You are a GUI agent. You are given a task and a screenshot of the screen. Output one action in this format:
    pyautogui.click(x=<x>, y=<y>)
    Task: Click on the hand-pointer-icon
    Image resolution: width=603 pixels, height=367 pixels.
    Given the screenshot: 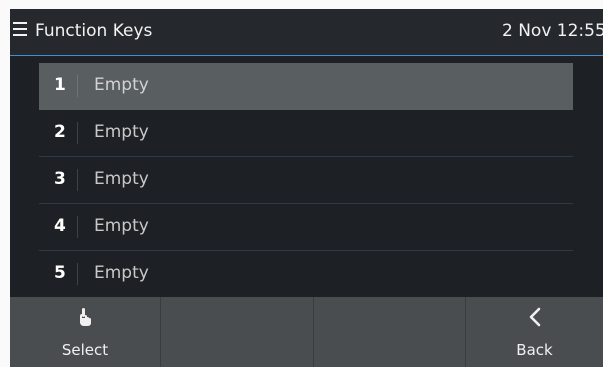 What is the action you would take?
    pyautogui.click(x=85, y=318)
    